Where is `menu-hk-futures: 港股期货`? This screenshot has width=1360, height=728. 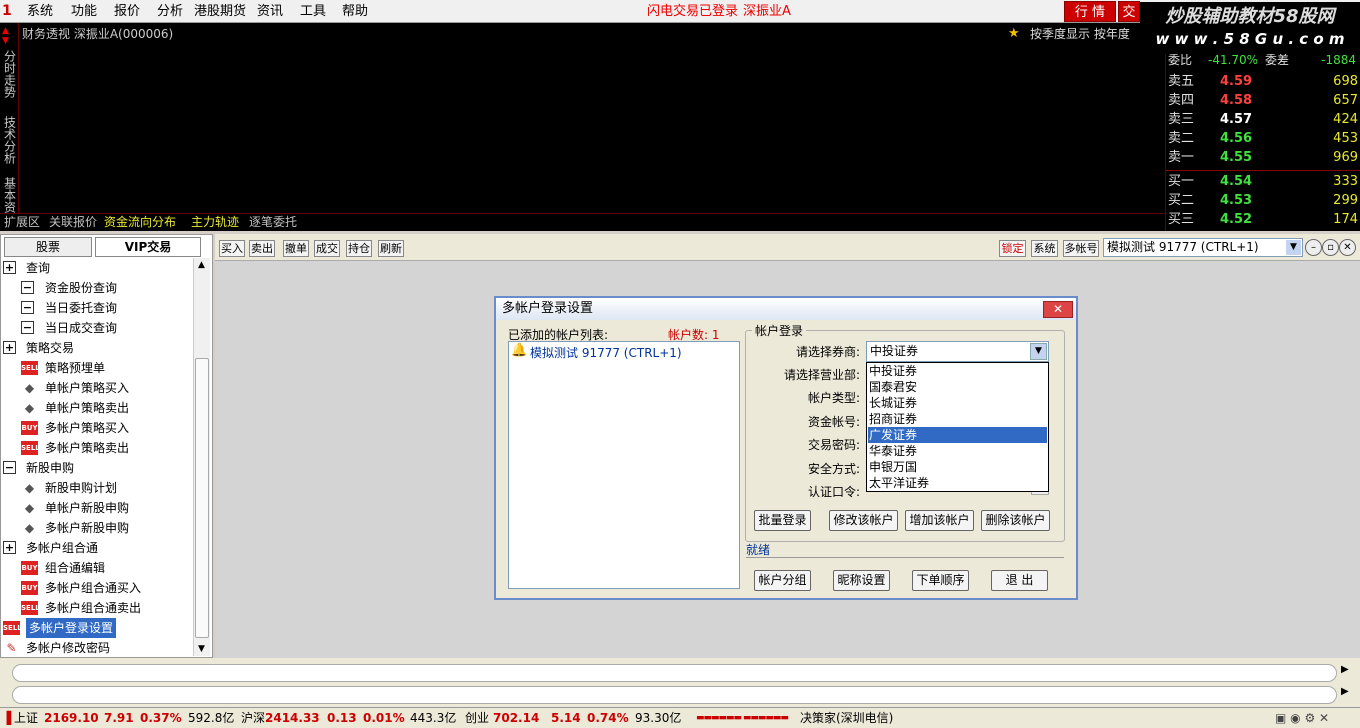
menu-hk-futures: 港股期货 is located at coordinates (220, 12).